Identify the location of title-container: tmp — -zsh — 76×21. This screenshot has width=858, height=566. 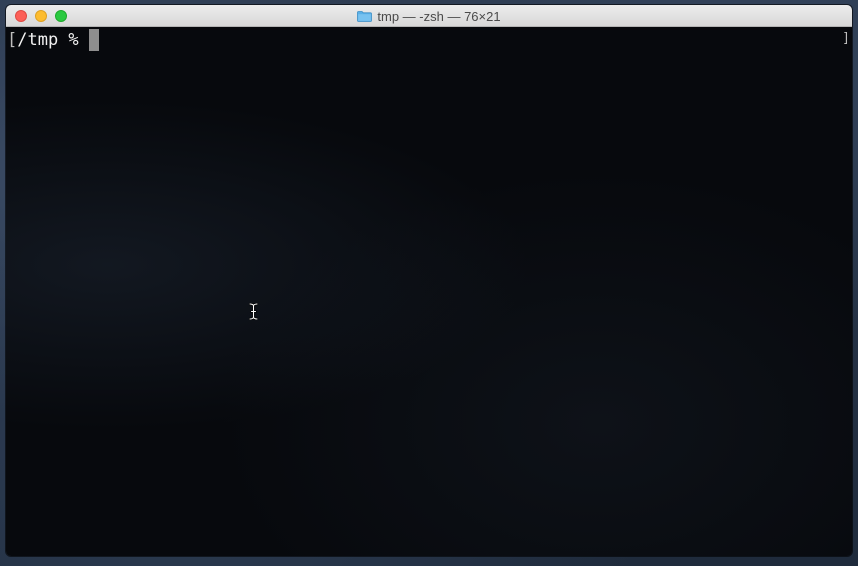
(429, 16).